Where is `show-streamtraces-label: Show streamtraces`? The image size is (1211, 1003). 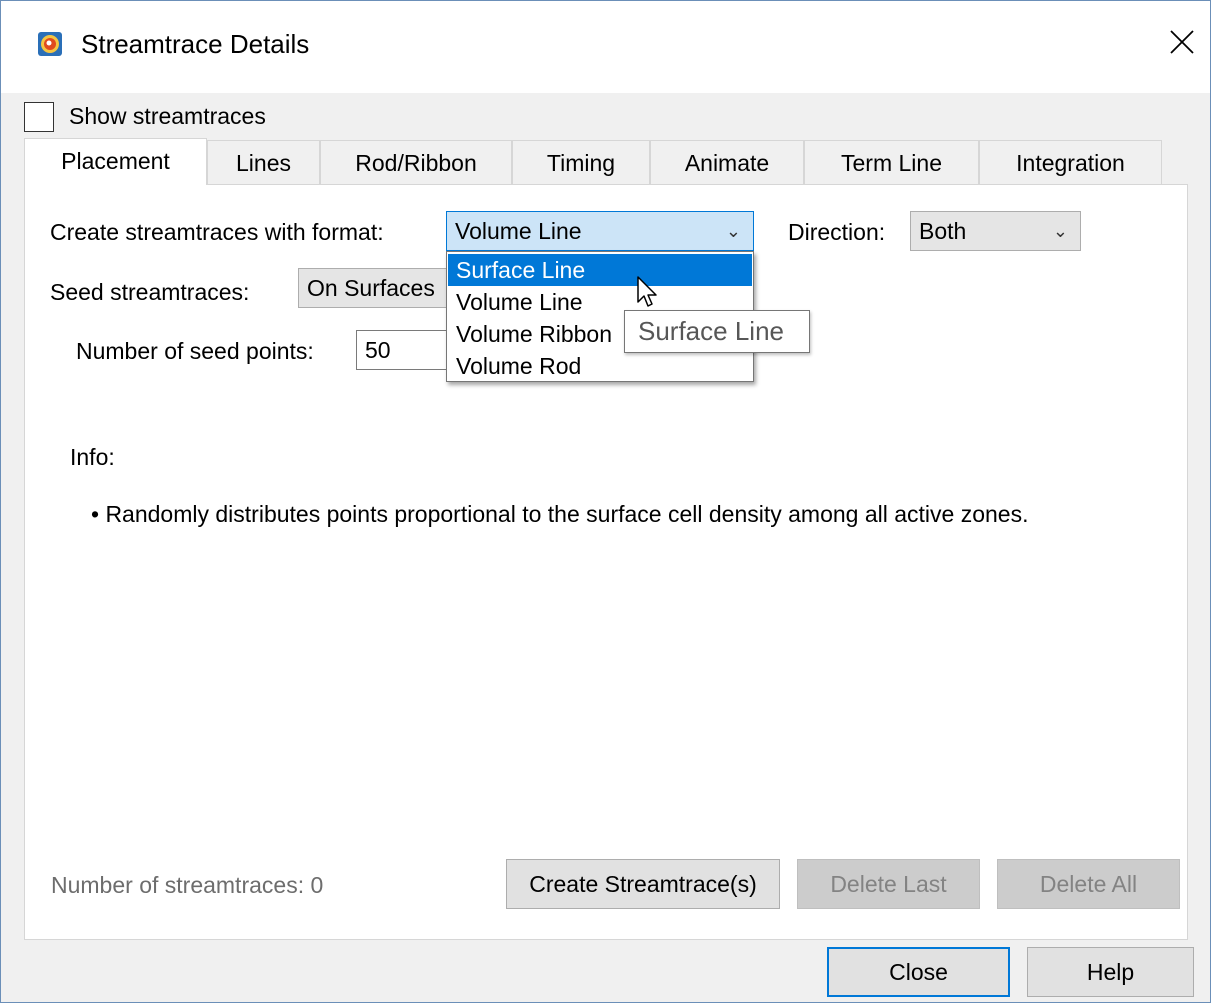
show-streamtraces-label: Show streamtraces is located at coordinates (167, 116).